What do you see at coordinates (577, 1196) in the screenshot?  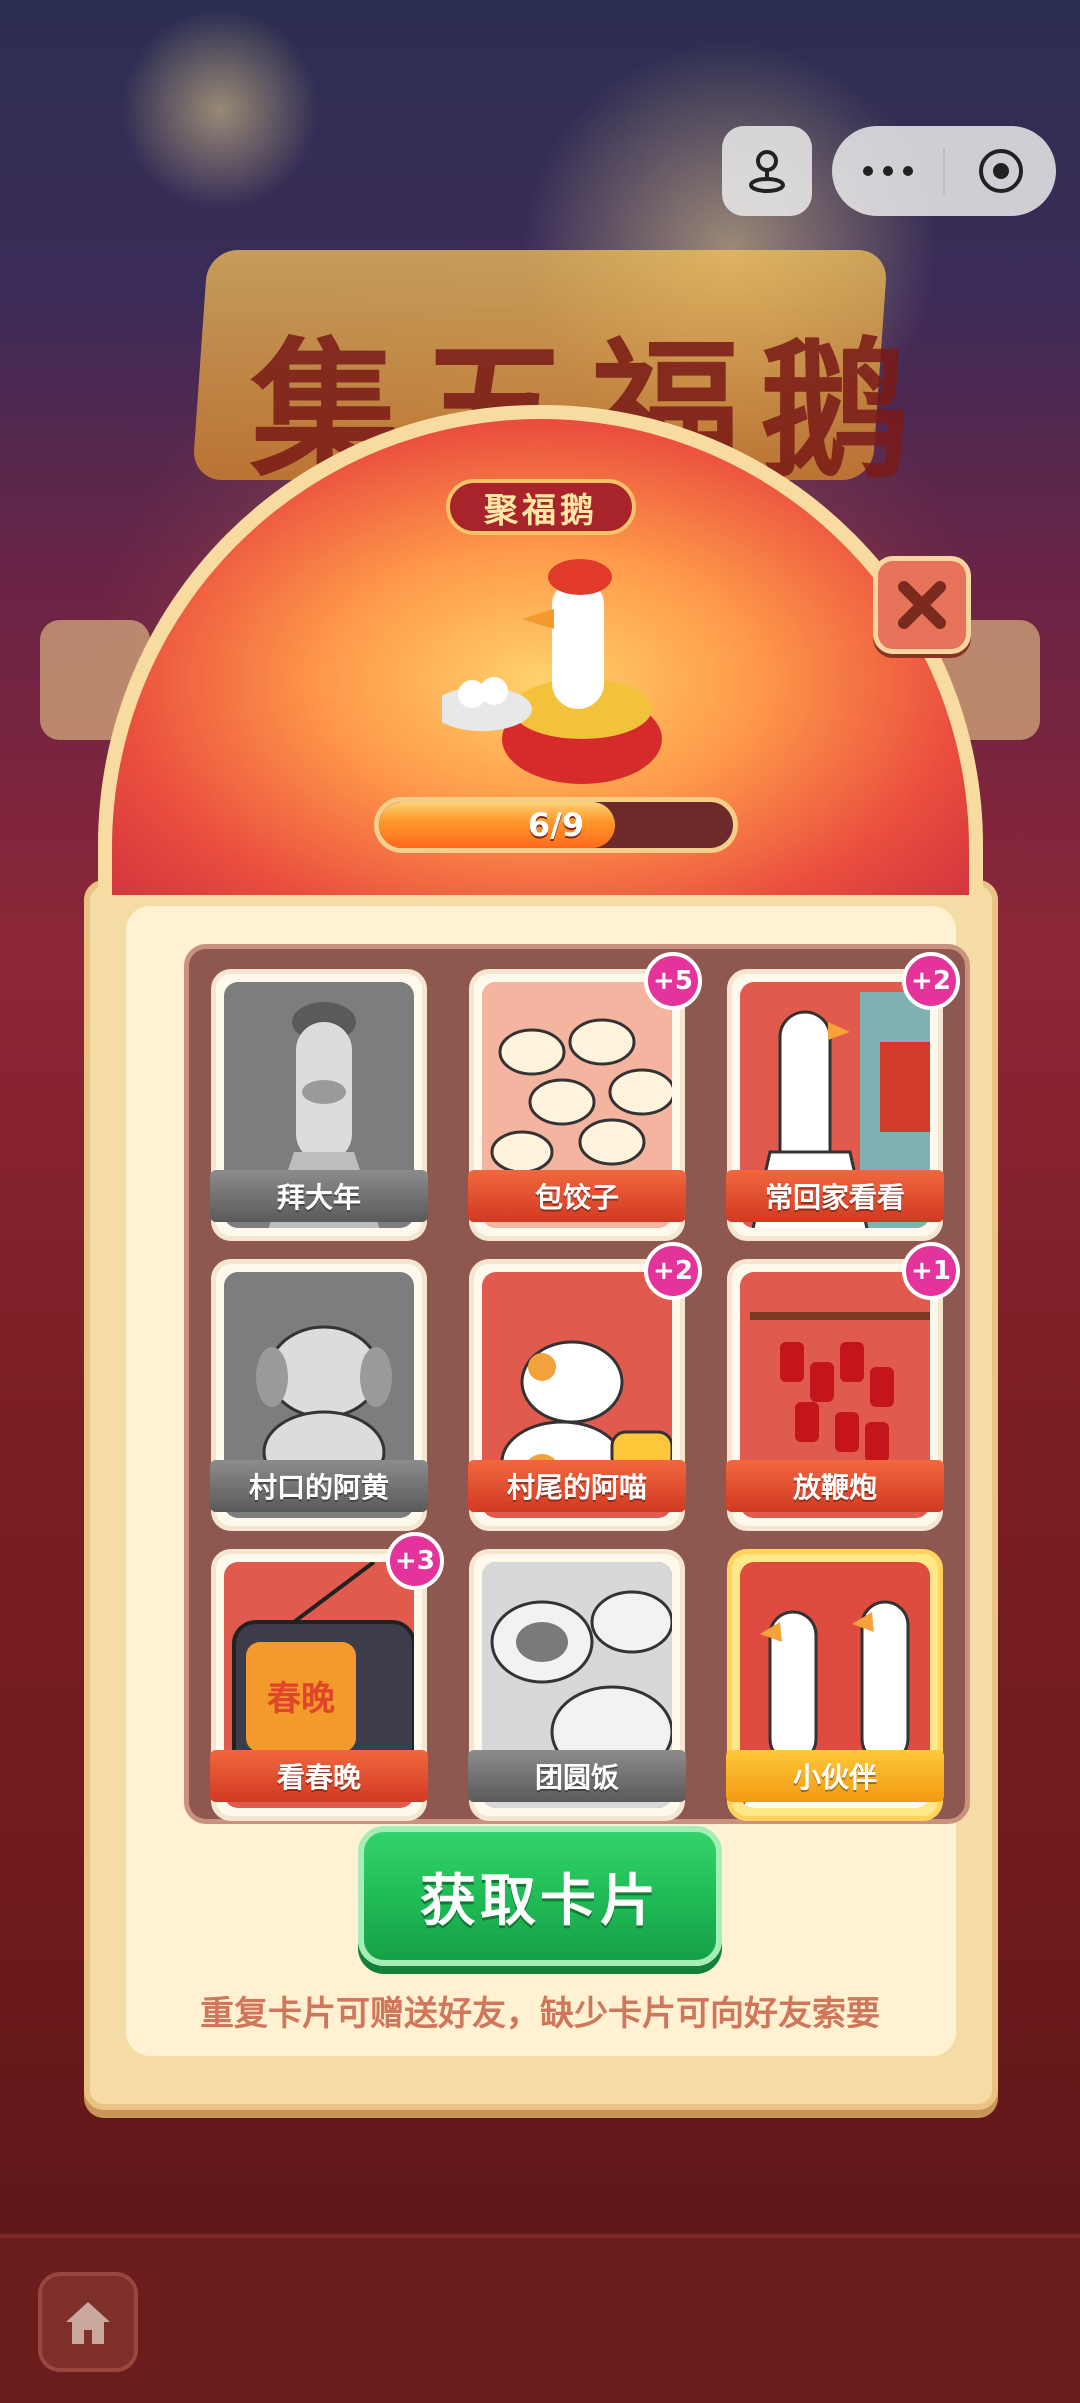 I see `card-label: 包饺子` at bounding box center [577, 1196].